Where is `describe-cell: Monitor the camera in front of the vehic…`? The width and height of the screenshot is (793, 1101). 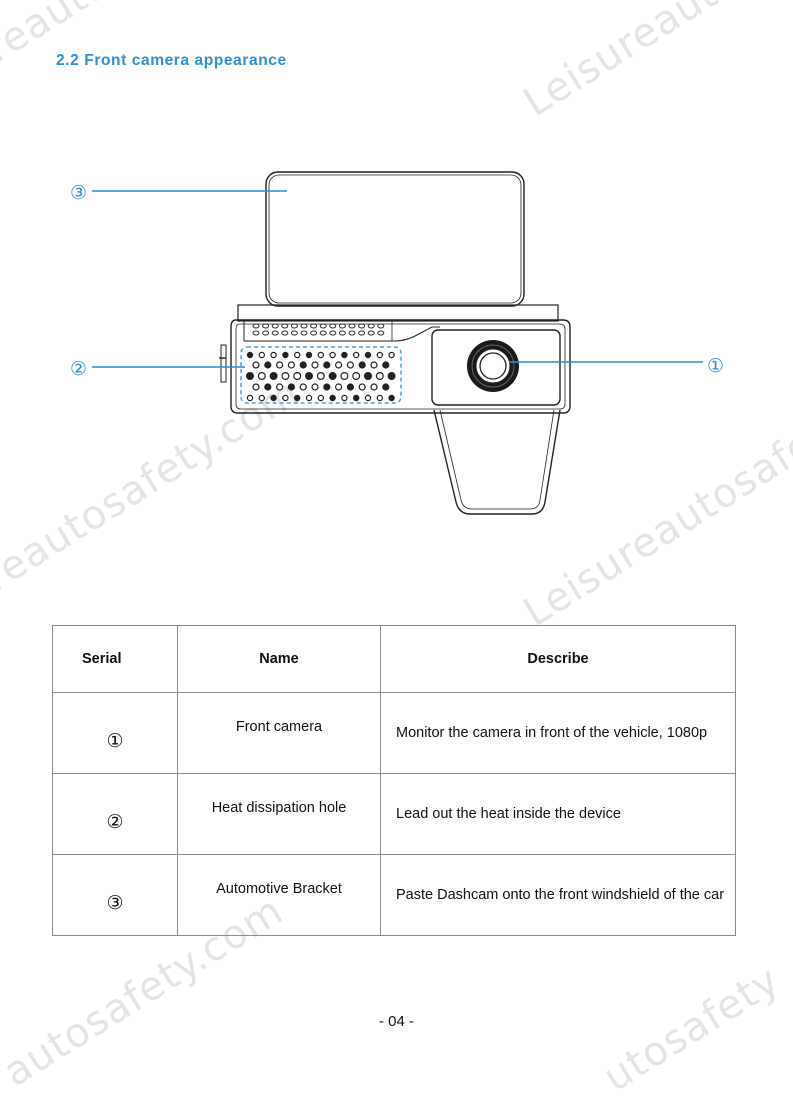 describe-cell: Monitor the camera in front of the vehic… is located at coordinates (558, 733).